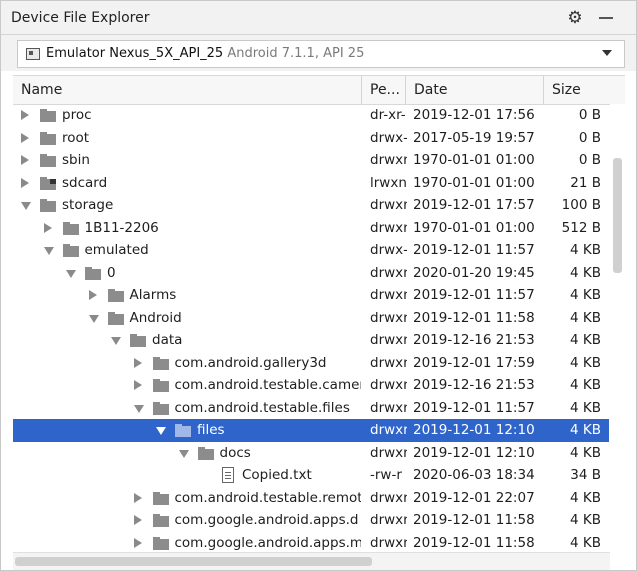 The height and width of the screenshot is (571, 637). I want to click on entry-name: Android, so click(155, 317).